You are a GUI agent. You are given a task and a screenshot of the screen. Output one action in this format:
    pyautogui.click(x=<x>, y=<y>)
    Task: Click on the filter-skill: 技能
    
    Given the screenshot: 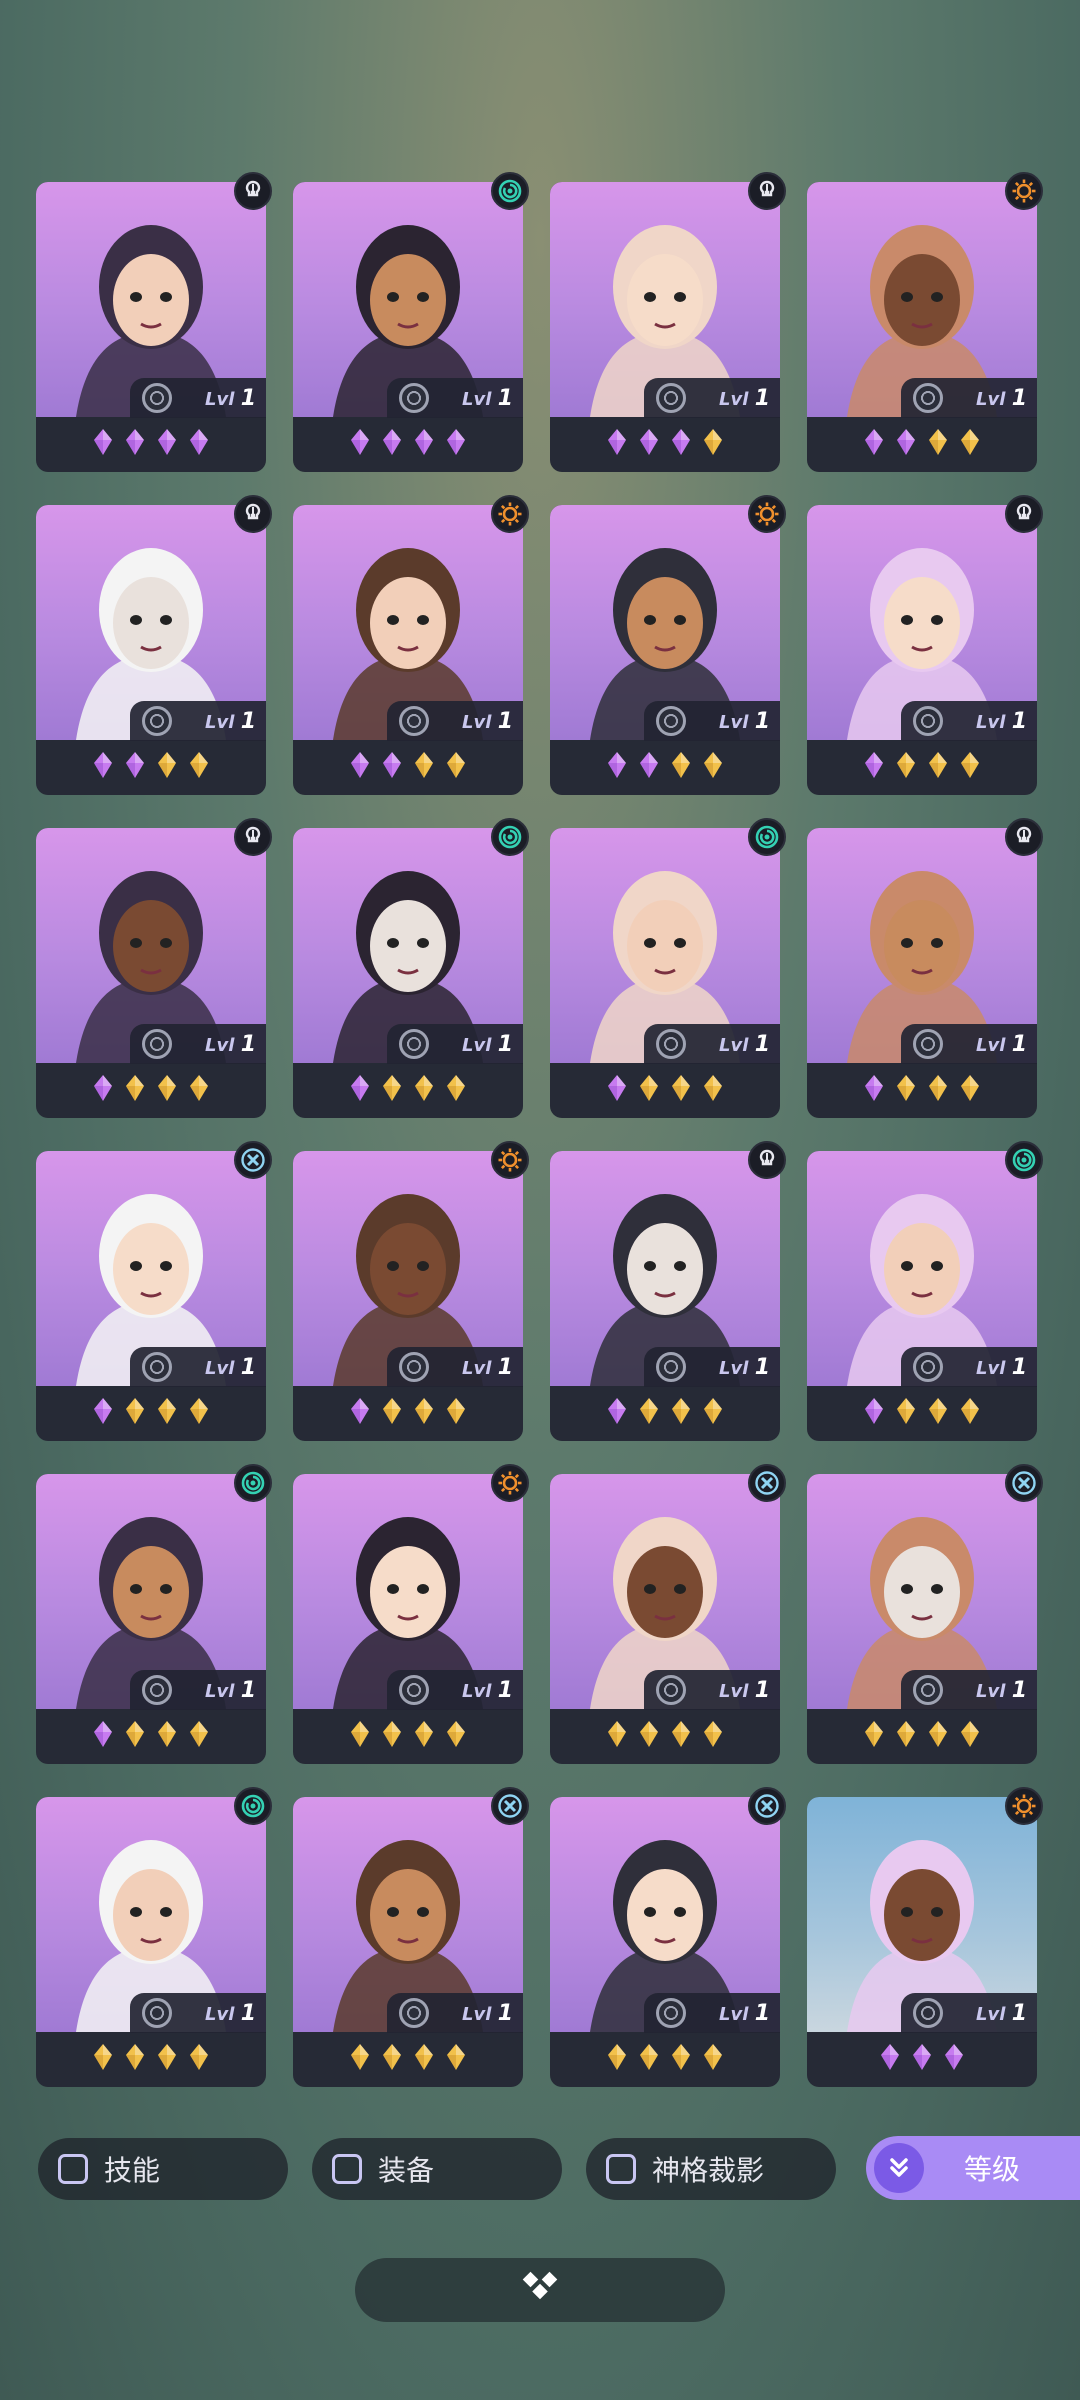 What is the action you would take?
    pyautogui.click(x=163, y=2169)
    